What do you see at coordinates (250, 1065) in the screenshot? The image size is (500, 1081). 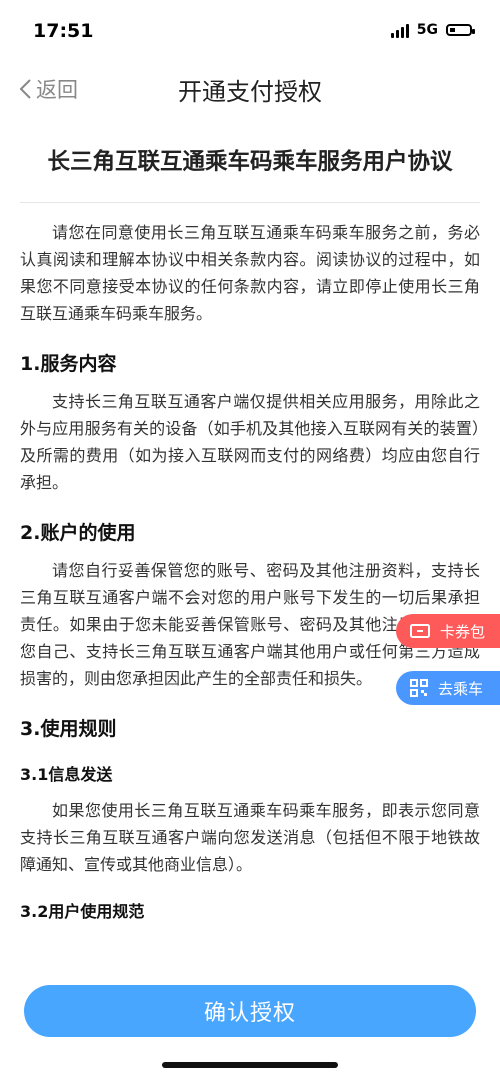 I see `home-indicator` at bounding box center [250, 1065].